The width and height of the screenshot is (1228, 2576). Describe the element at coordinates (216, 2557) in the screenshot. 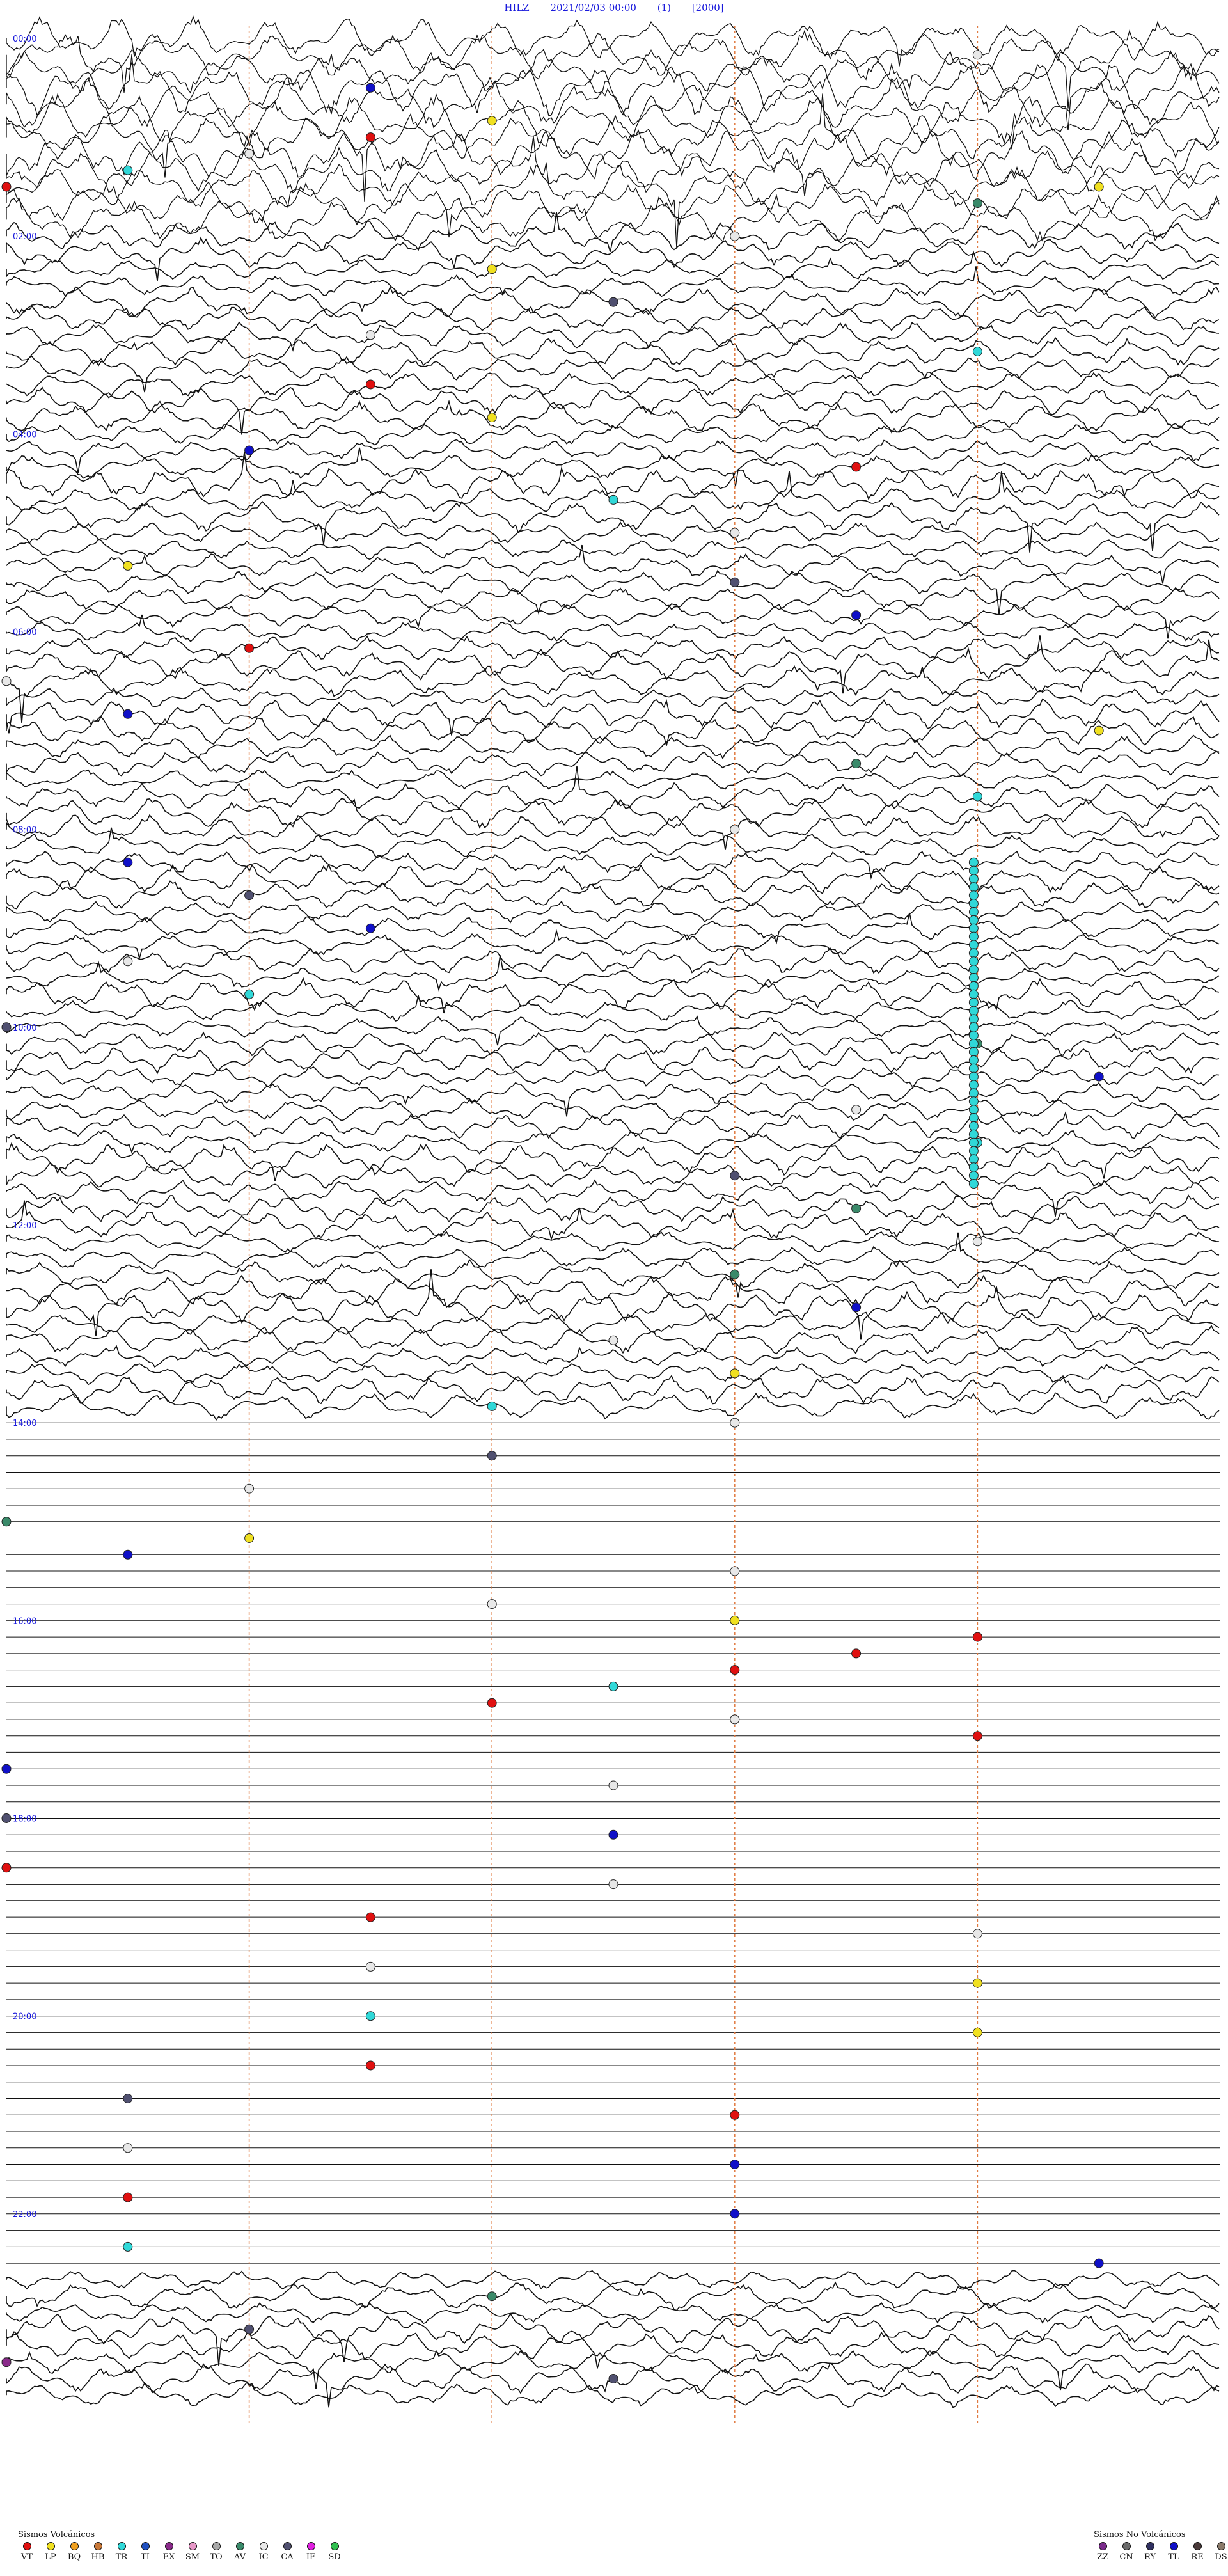

I see `legend-label: TO` at that location.